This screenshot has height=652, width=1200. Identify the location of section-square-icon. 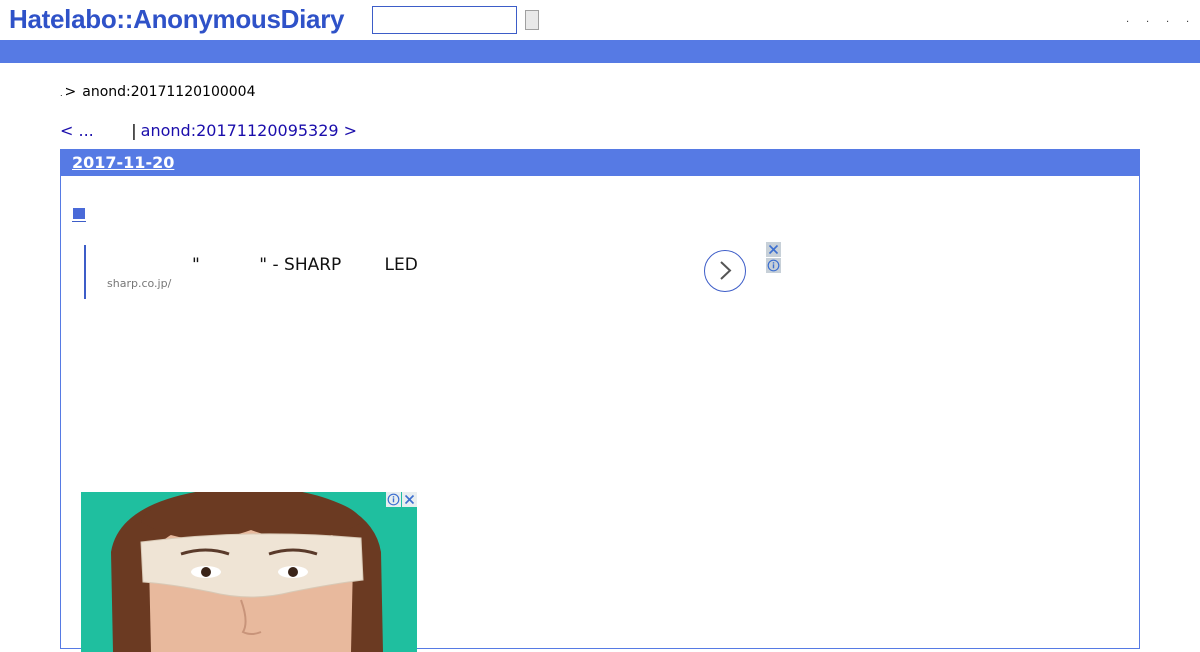
(79, 213).